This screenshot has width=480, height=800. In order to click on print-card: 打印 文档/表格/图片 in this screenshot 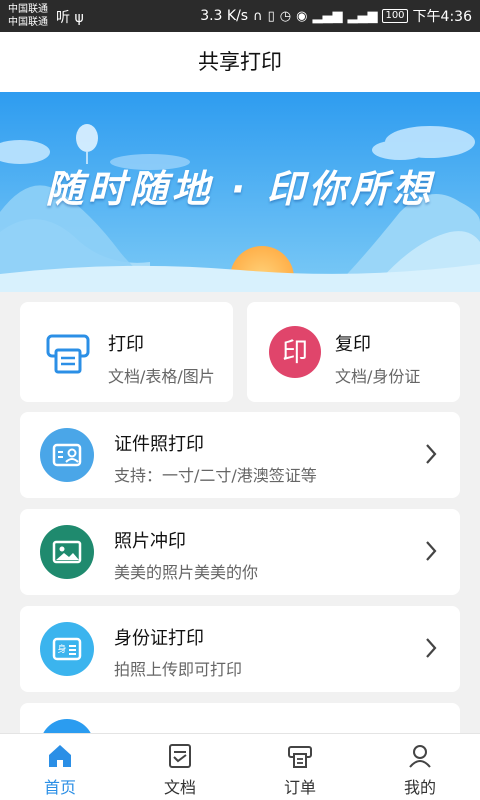, I will do `click(126, 352)`.